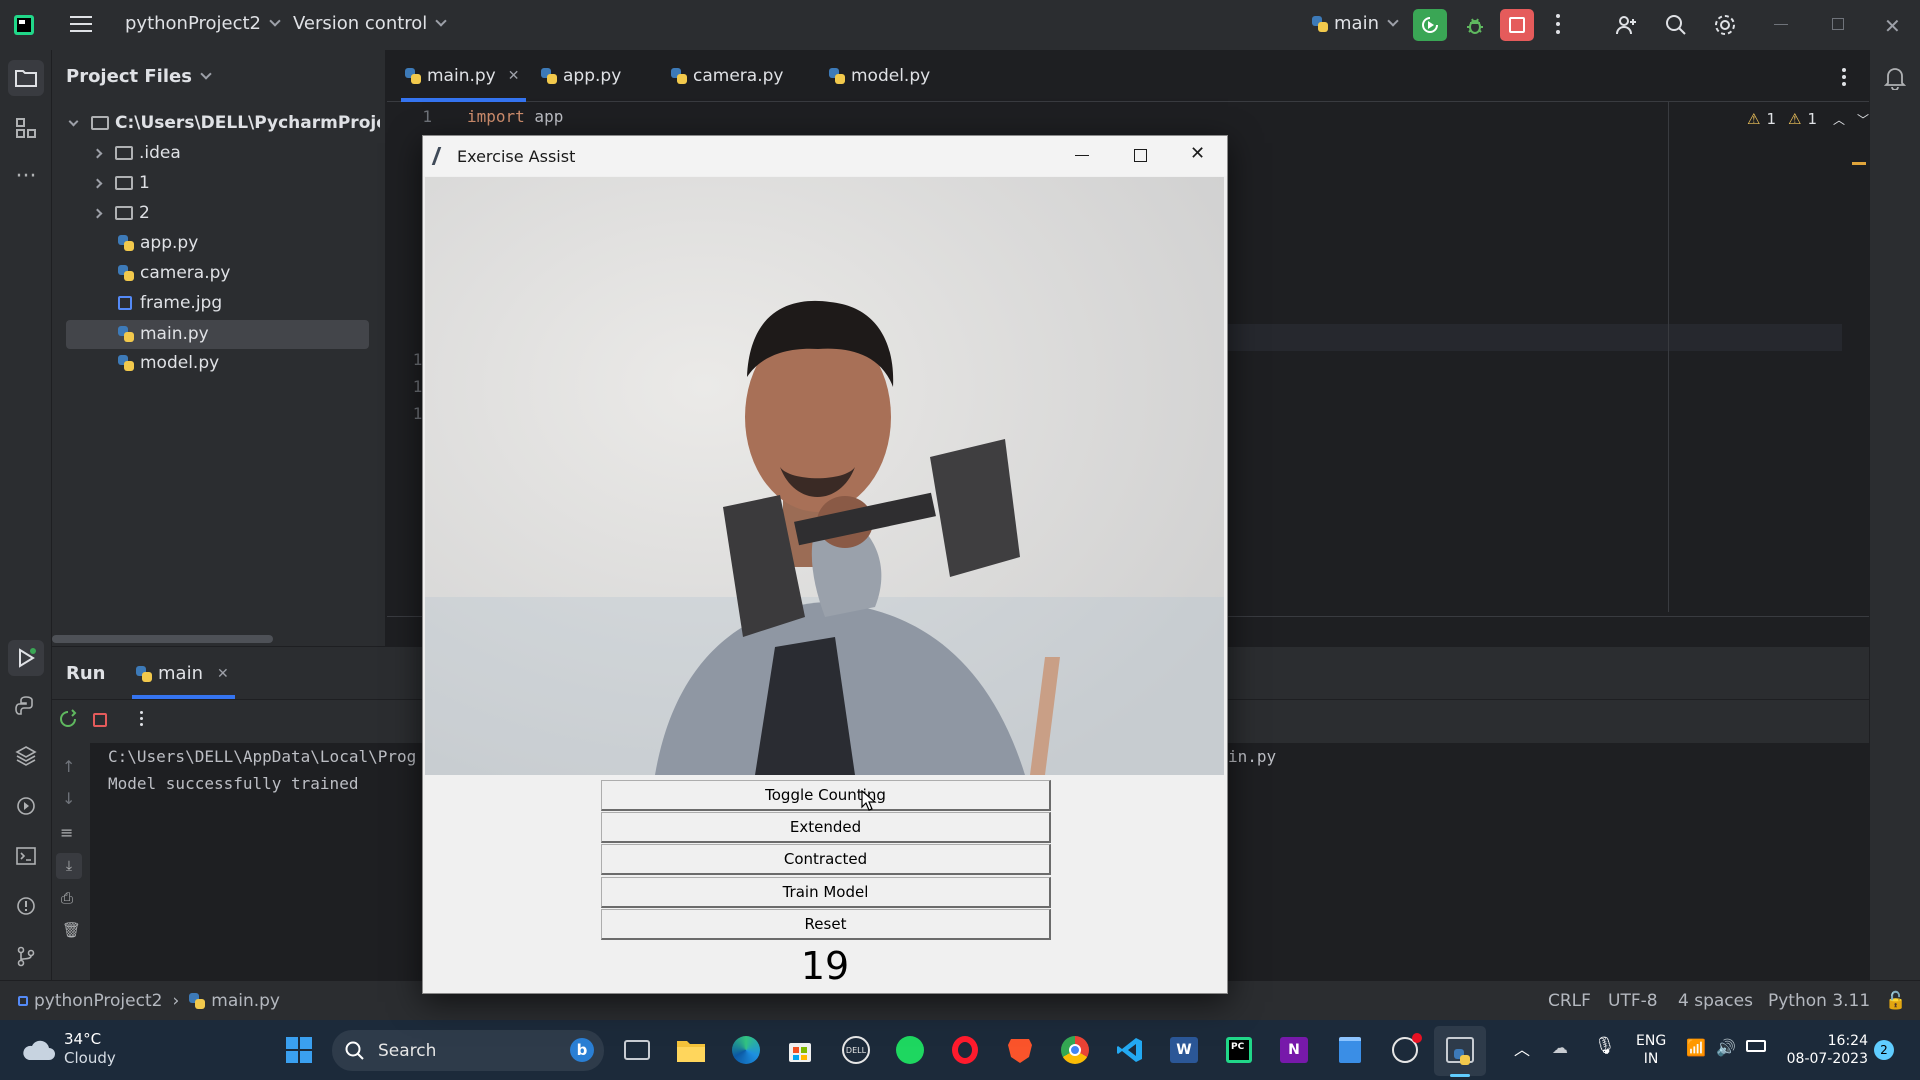  Describe the element at coordinates (253, 183) in the screenshot. I see `tree-item-folder-1: 1` at that location.